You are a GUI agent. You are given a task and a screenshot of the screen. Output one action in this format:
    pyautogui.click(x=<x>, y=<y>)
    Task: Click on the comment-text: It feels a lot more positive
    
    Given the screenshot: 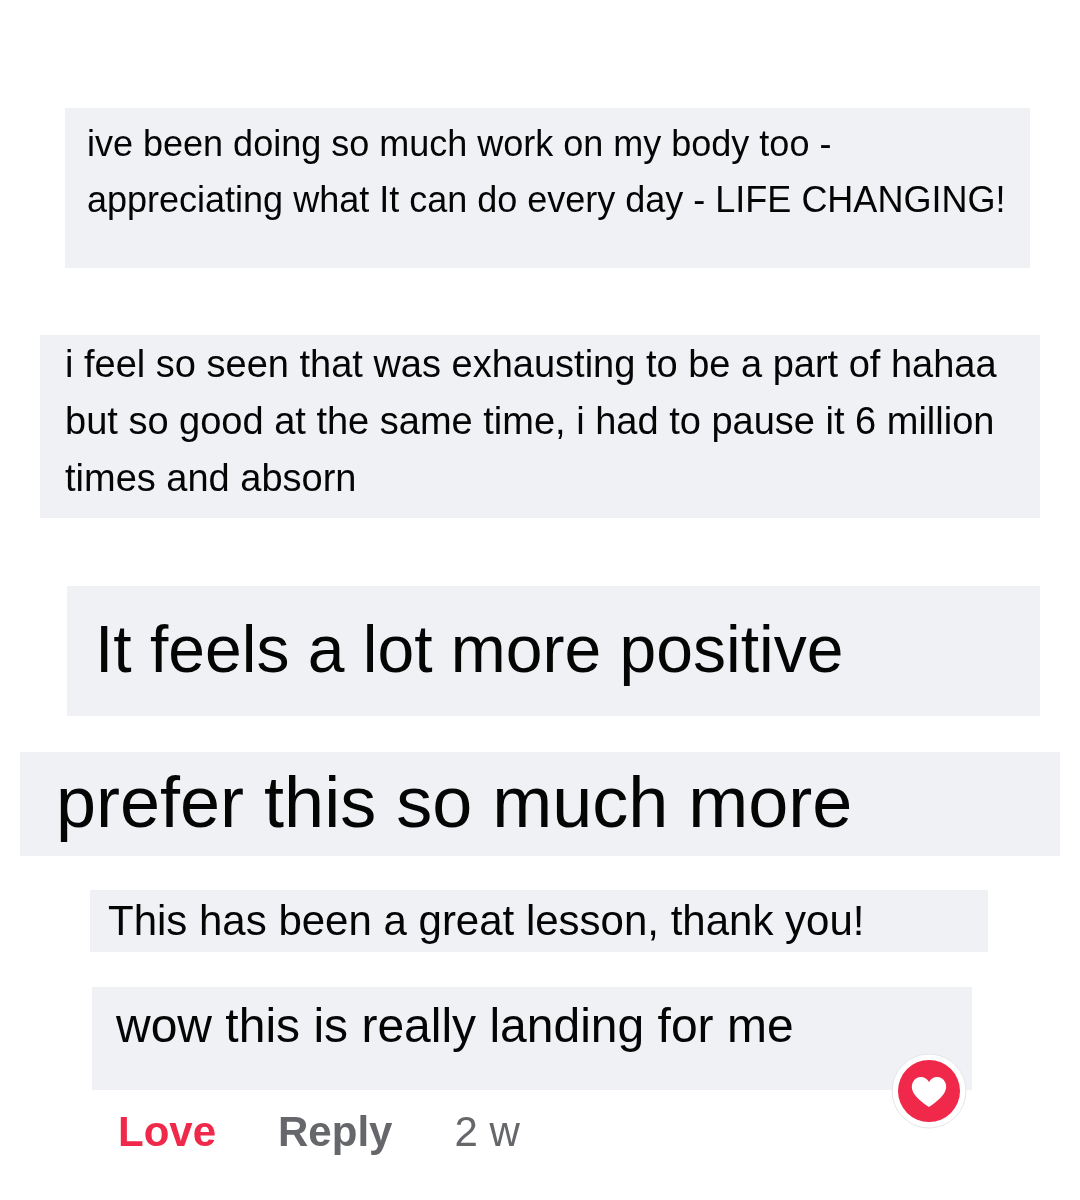 What is the action you would take?
    pyautogui.click(x=469, y=649)
    